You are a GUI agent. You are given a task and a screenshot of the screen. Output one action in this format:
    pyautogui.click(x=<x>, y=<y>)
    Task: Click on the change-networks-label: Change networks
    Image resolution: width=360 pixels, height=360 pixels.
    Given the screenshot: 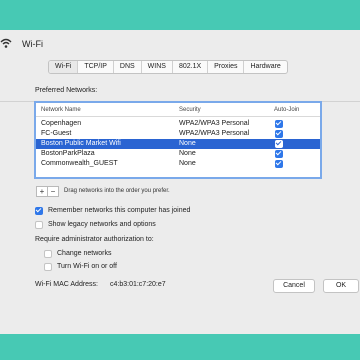 What is the action you would take?
    pyautogui.click(x=84, y=253)
    